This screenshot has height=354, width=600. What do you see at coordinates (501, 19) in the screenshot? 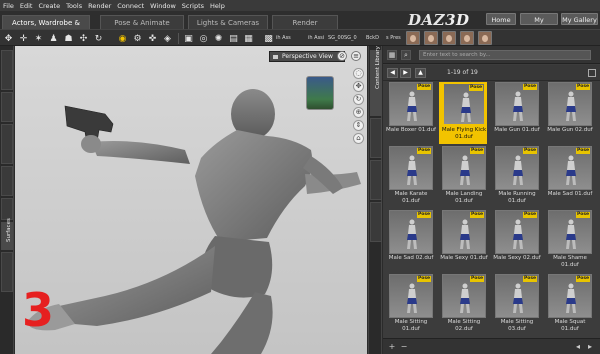
I see `home-button: Home` at bounding box center [501, 19].